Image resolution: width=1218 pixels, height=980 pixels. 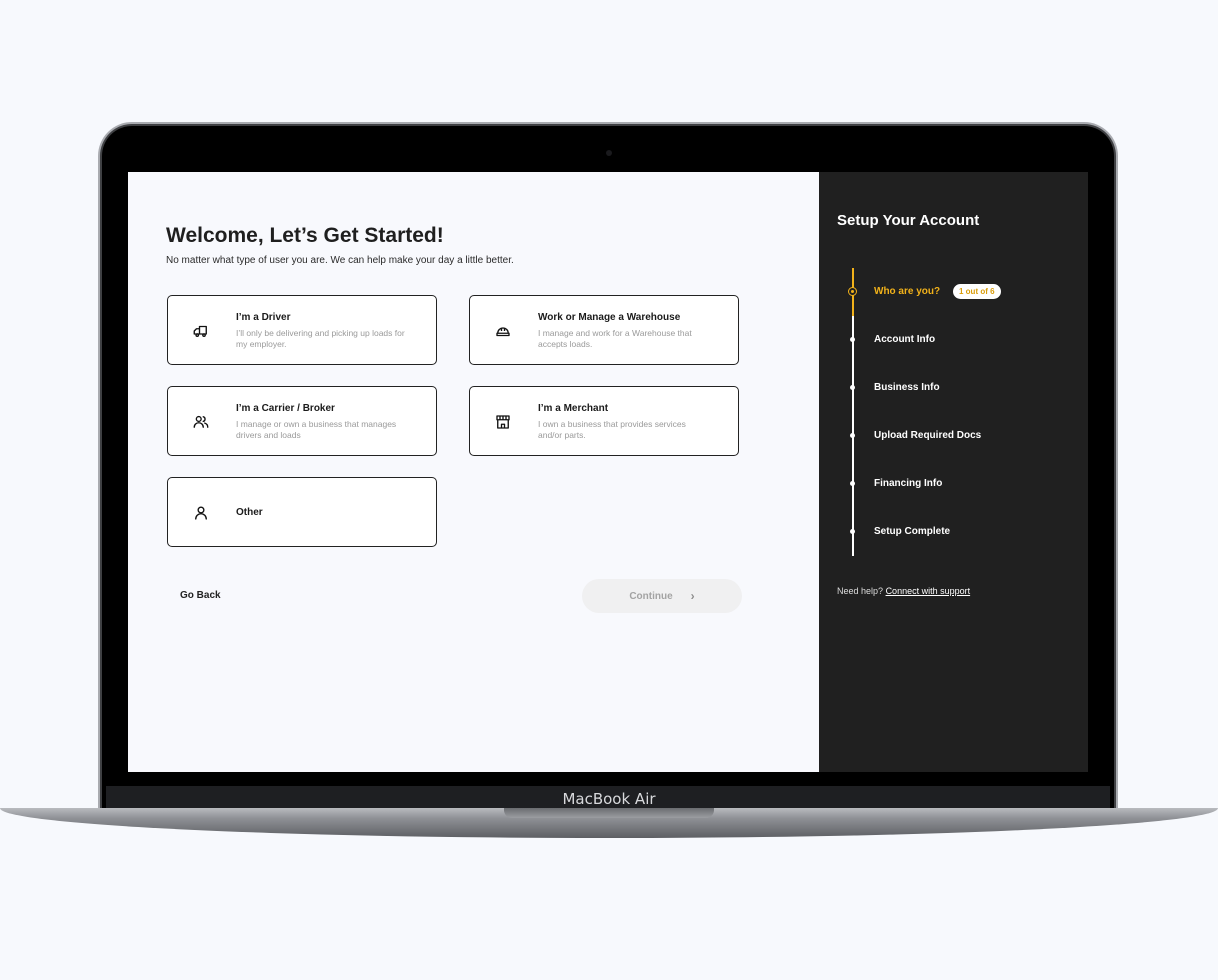 I want to click on hard-hat-icon, so click(x=503, y=332).